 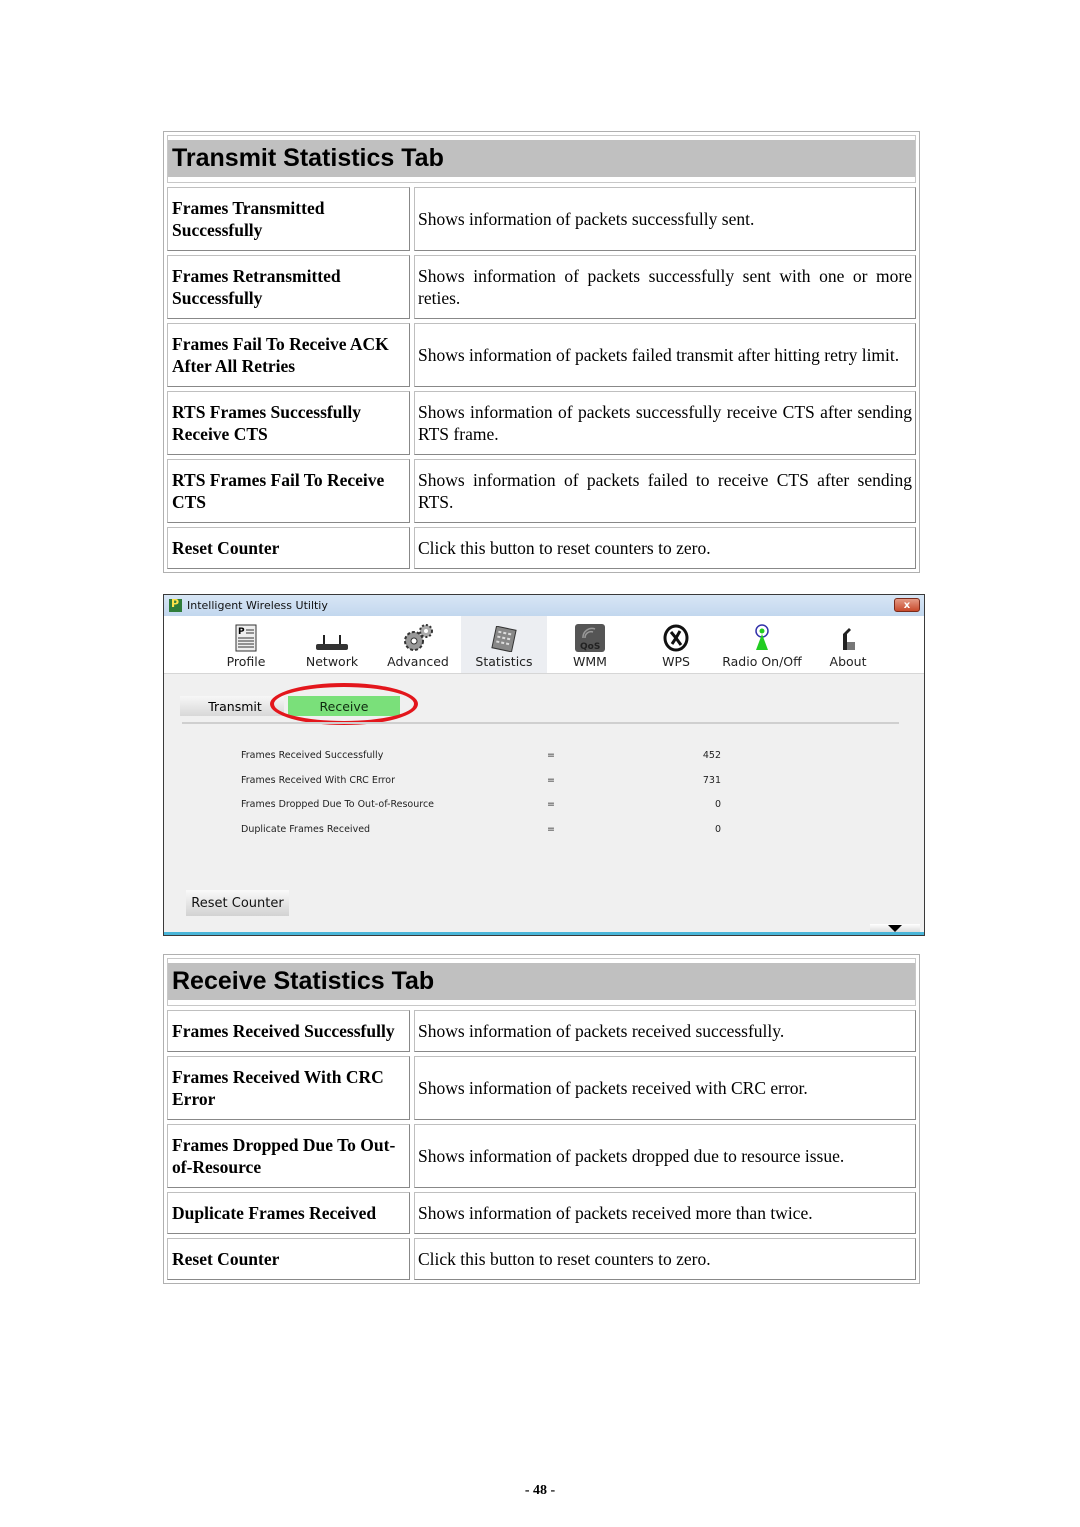 What do you see at coordinates (288, 1213) in the screenshot?
I see `term-cell: Duplicate Frames Received` at bounding box center [288, 1213].